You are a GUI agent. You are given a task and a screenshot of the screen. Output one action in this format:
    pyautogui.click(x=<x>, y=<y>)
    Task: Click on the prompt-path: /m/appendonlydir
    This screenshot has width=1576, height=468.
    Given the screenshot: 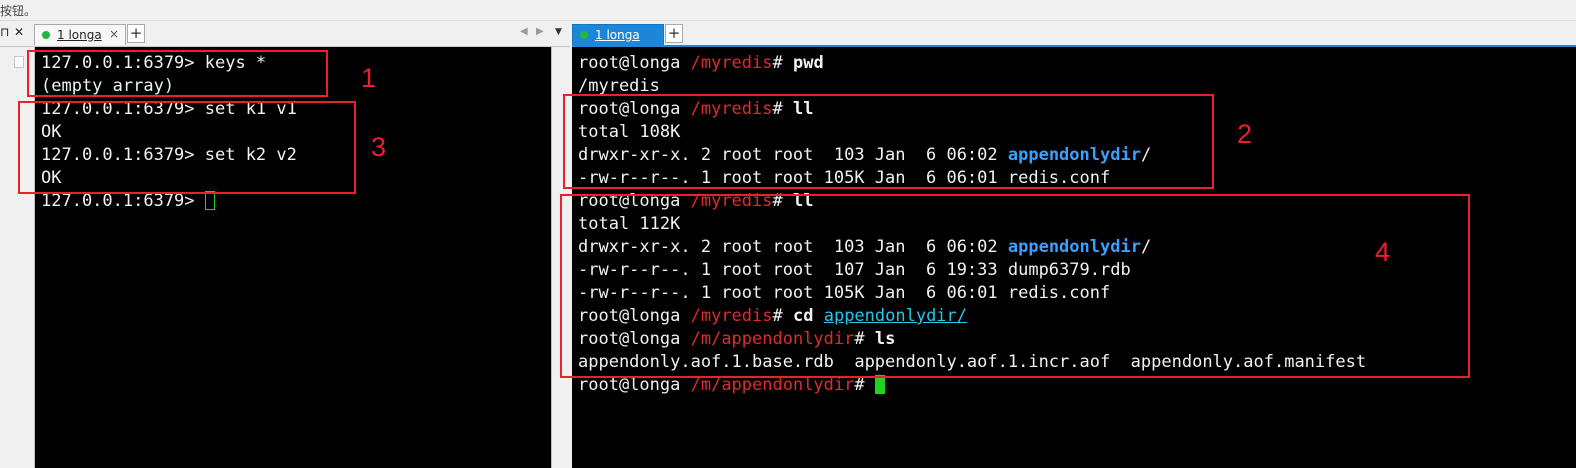 What is the action you would take?
    pyautogui.click(x=772, y=385)
    